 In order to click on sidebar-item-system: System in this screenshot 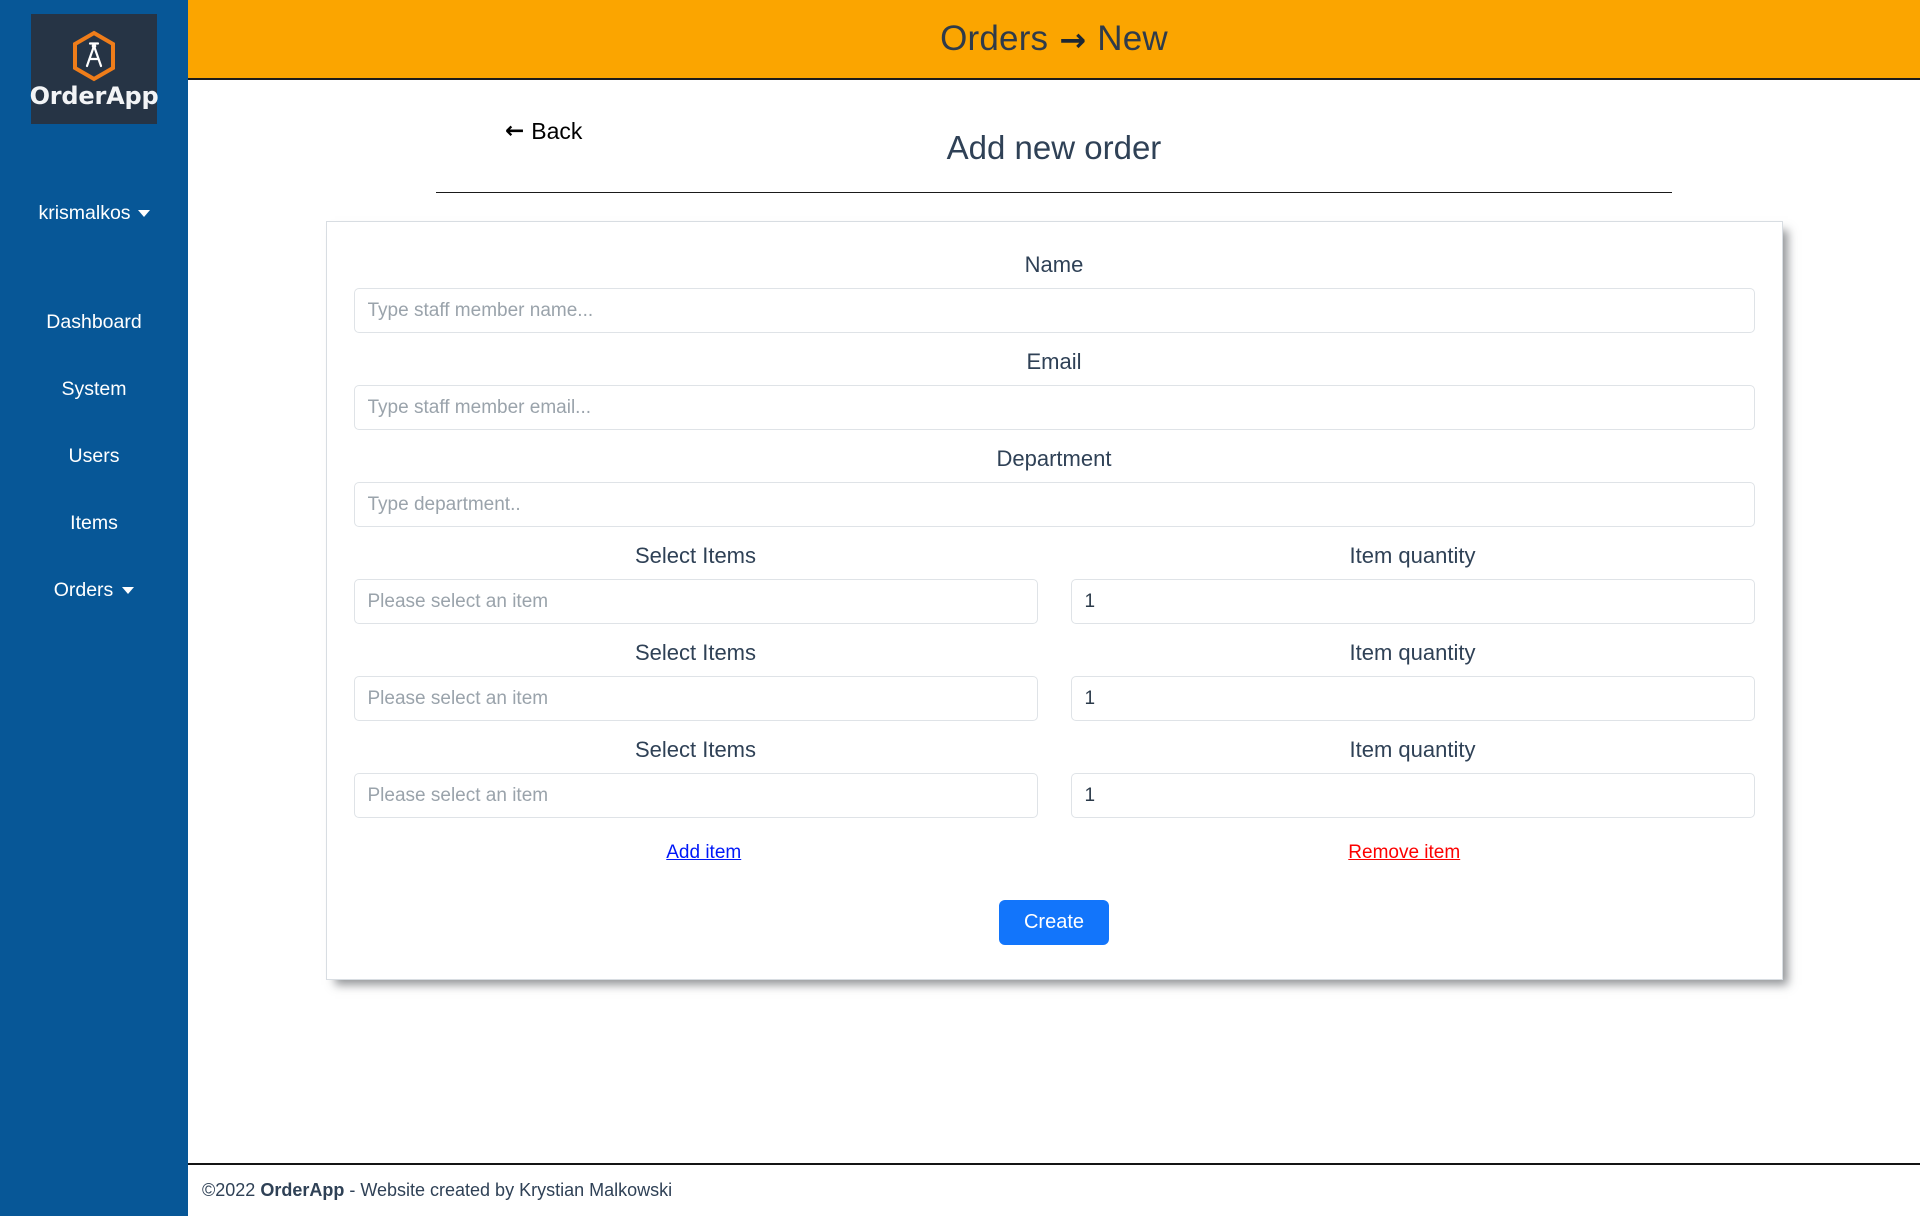, I will do `click(93, 389)`.